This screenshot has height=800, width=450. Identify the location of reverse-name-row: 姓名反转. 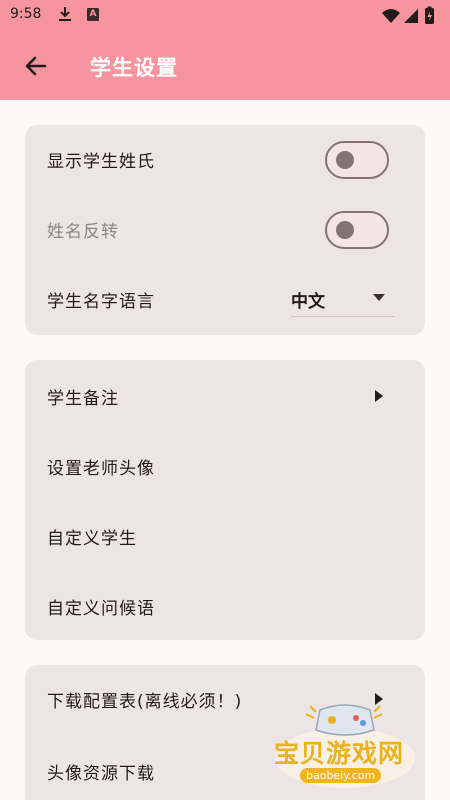
(225, 230).